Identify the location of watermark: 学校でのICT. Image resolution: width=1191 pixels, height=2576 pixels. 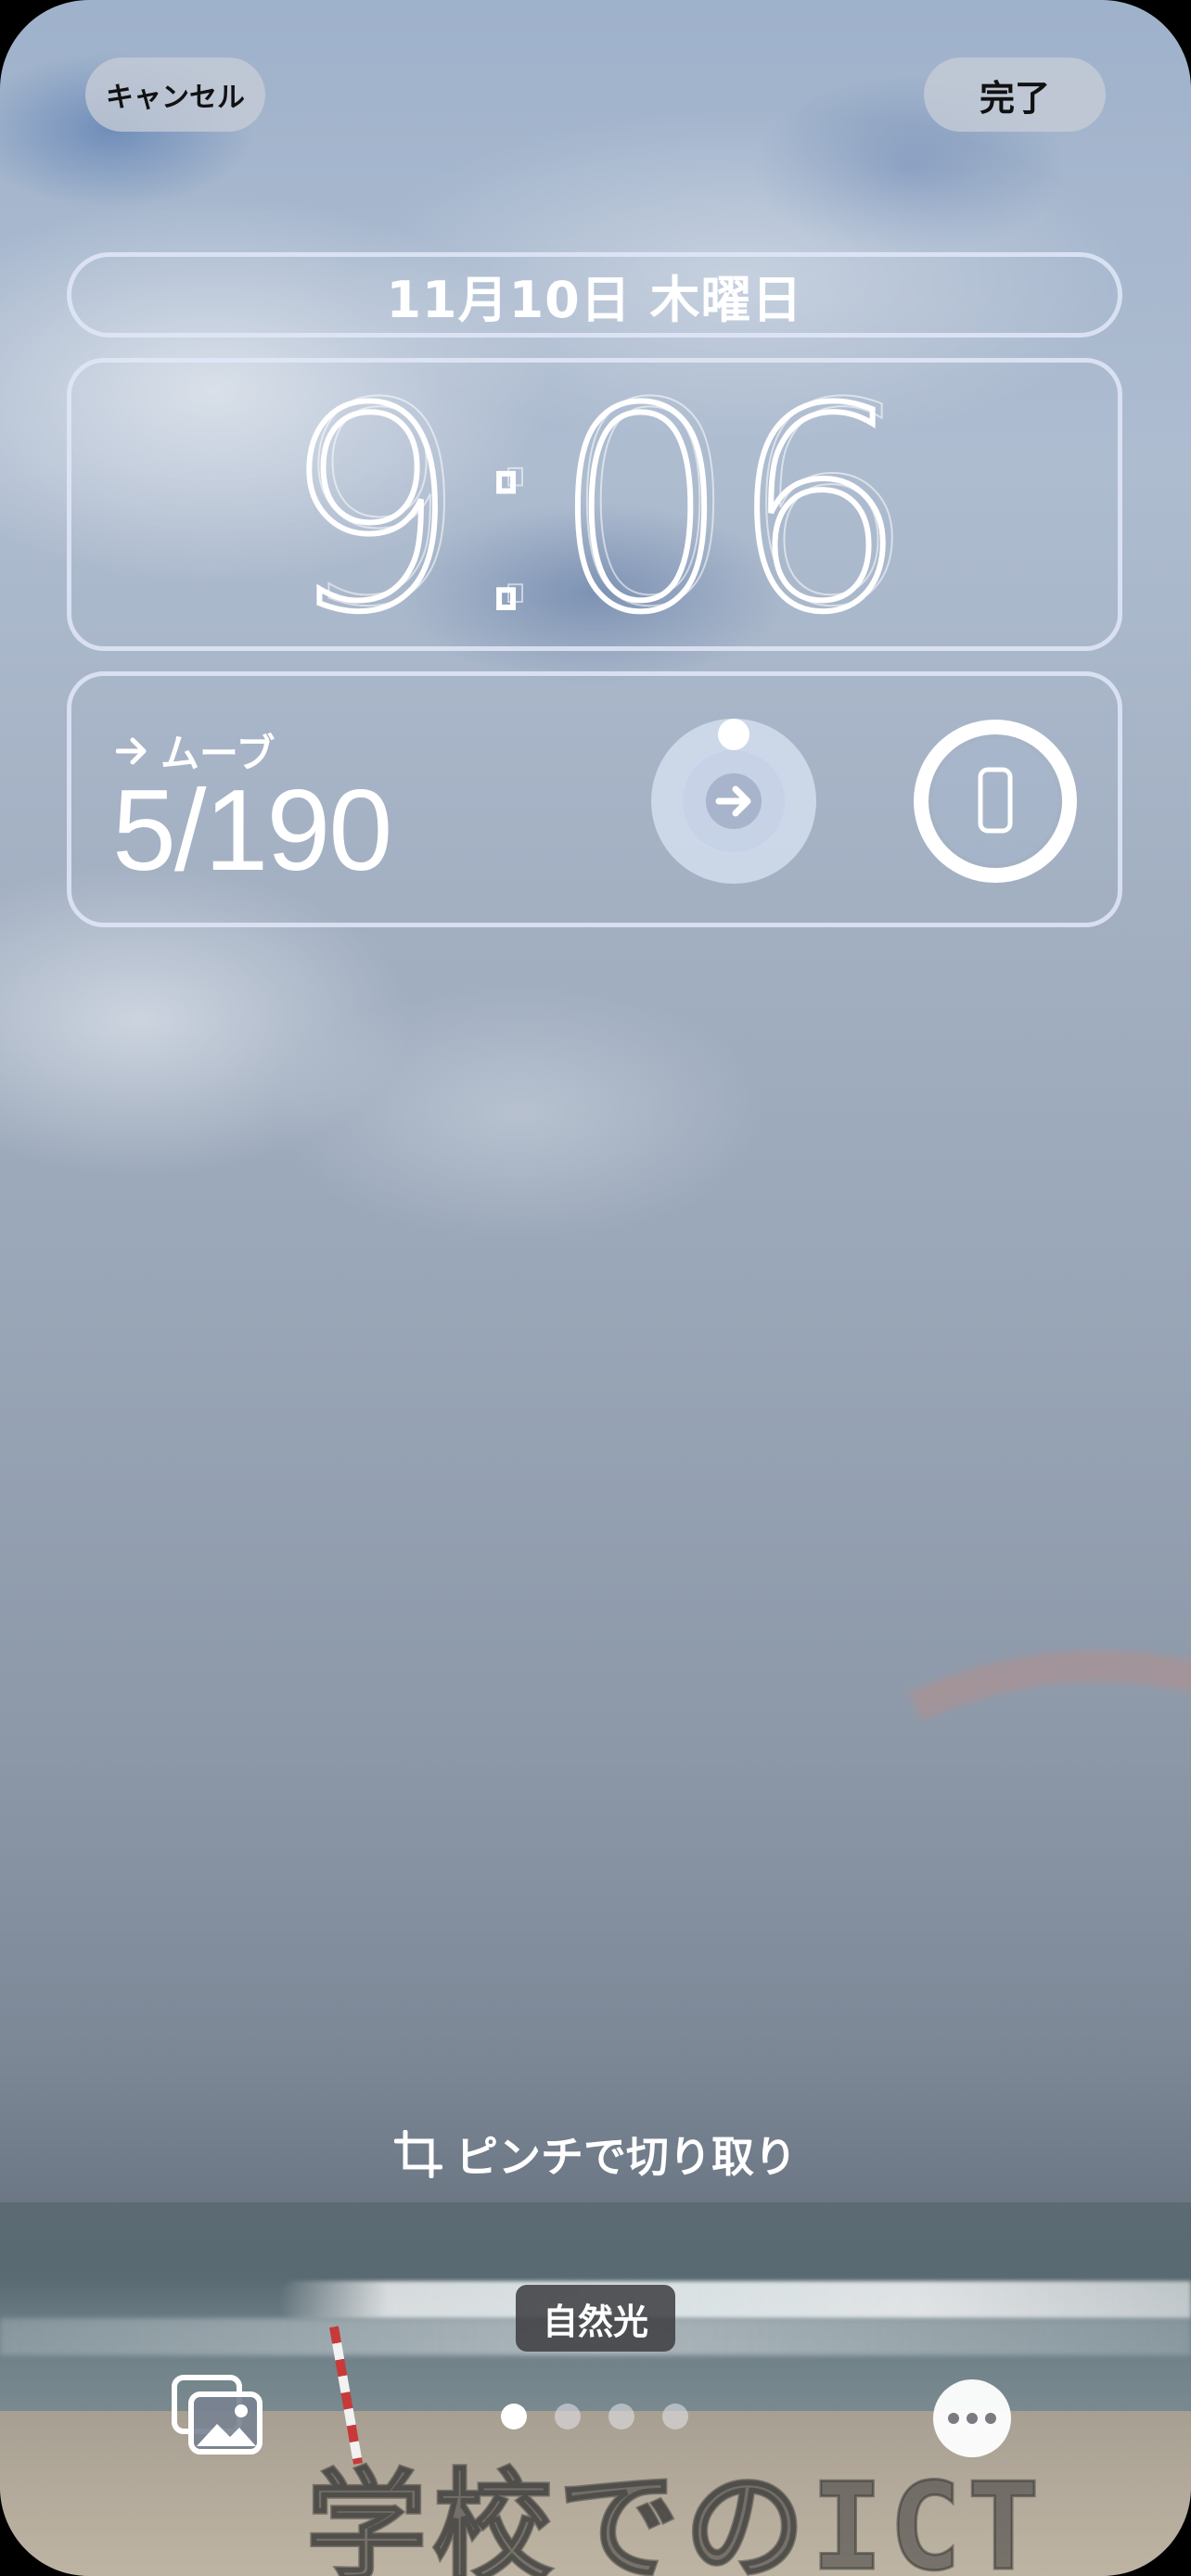
(675, 2515).